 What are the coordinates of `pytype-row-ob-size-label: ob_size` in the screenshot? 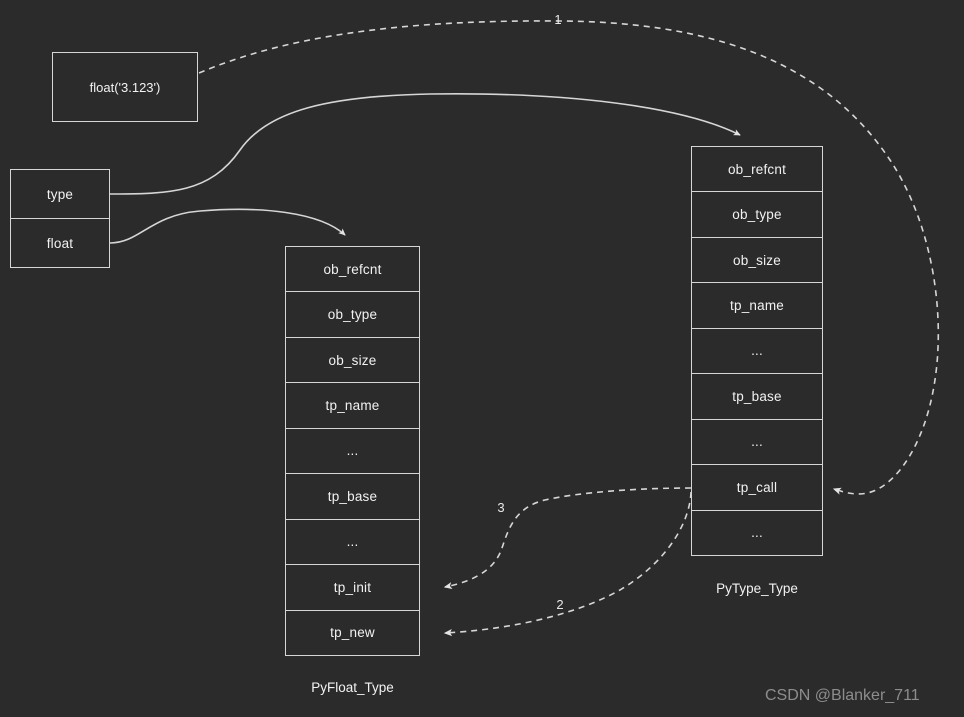 It's located at (757, 260).